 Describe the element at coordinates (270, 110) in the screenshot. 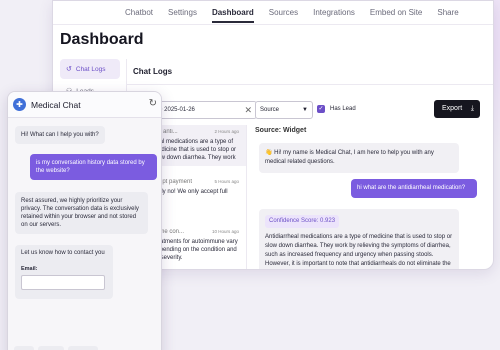

I see `source-select-value: Source` at that location.